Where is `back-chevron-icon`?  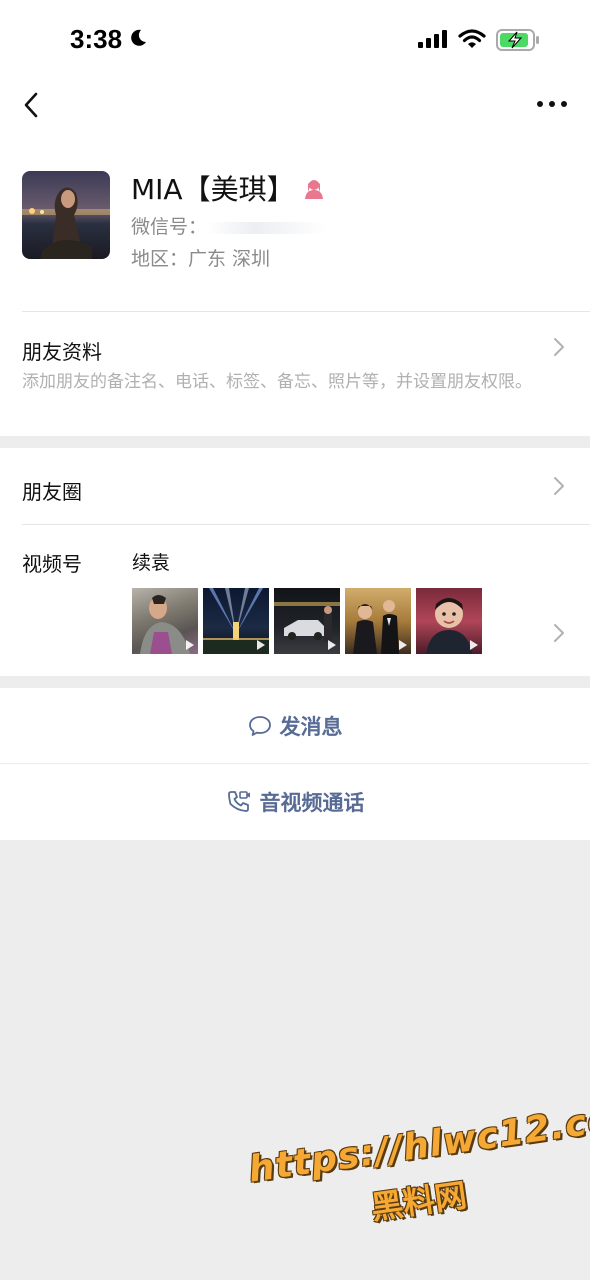
back-chevron-icon is located at coordinates (31, 105).